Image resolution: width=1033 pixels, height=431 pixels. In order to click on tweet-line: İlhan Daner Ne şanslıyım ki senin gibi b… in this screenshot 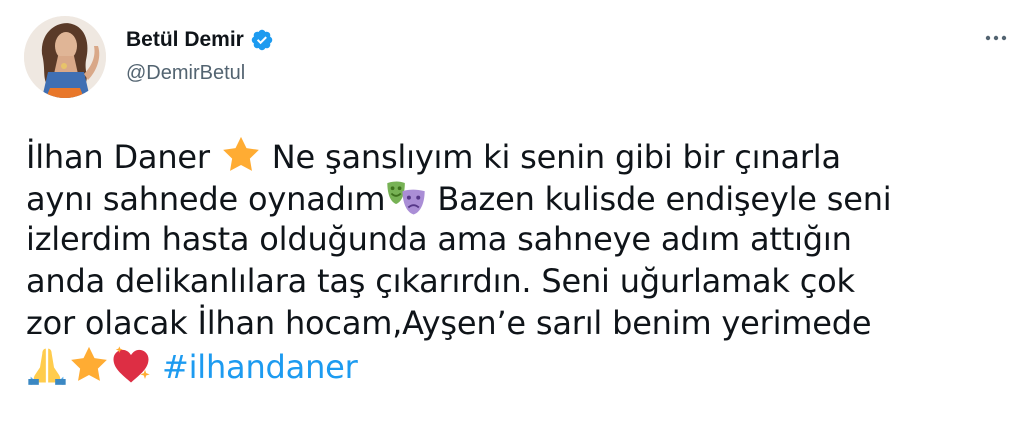, I will do `click(521, 155)`.